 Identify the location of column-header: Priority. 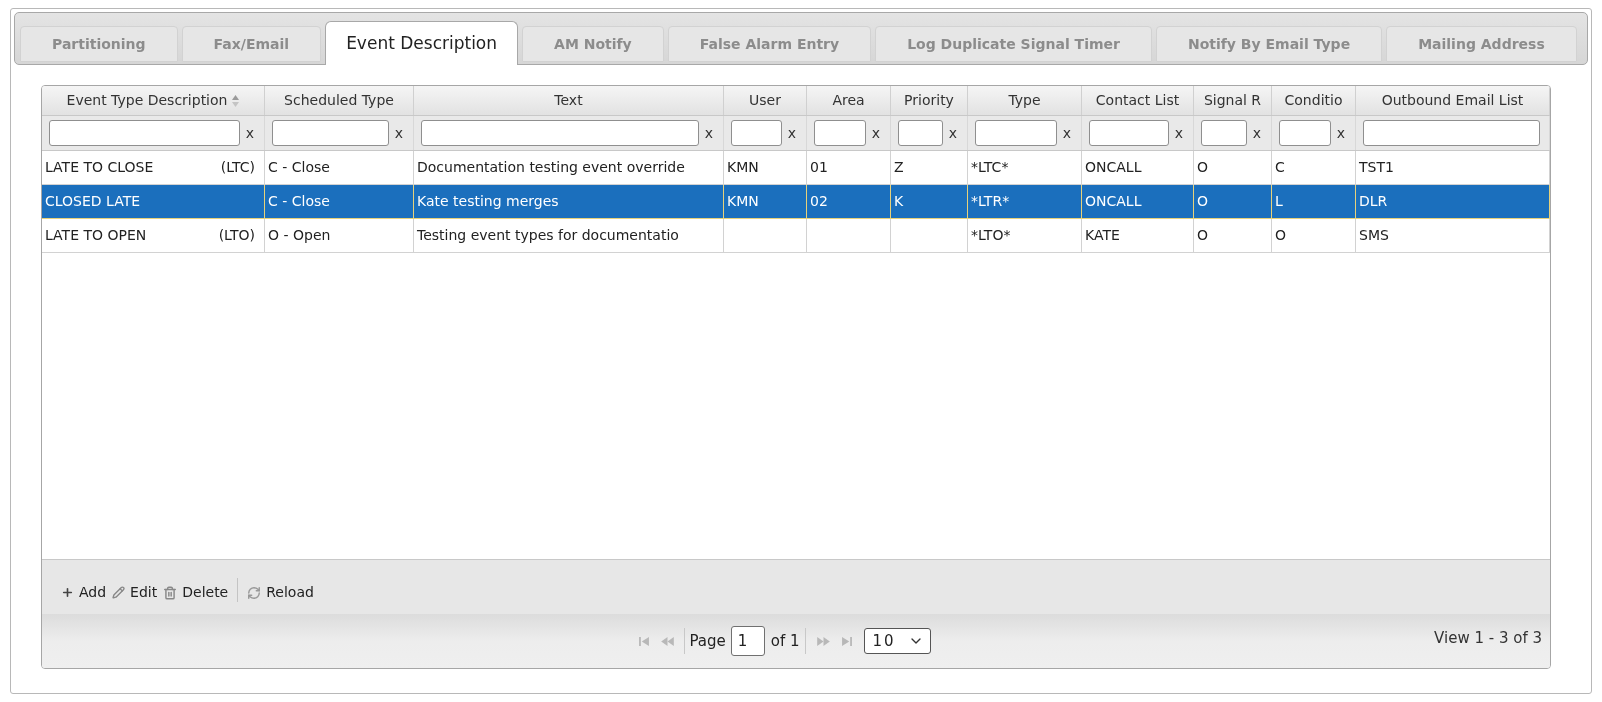
(929, 100).